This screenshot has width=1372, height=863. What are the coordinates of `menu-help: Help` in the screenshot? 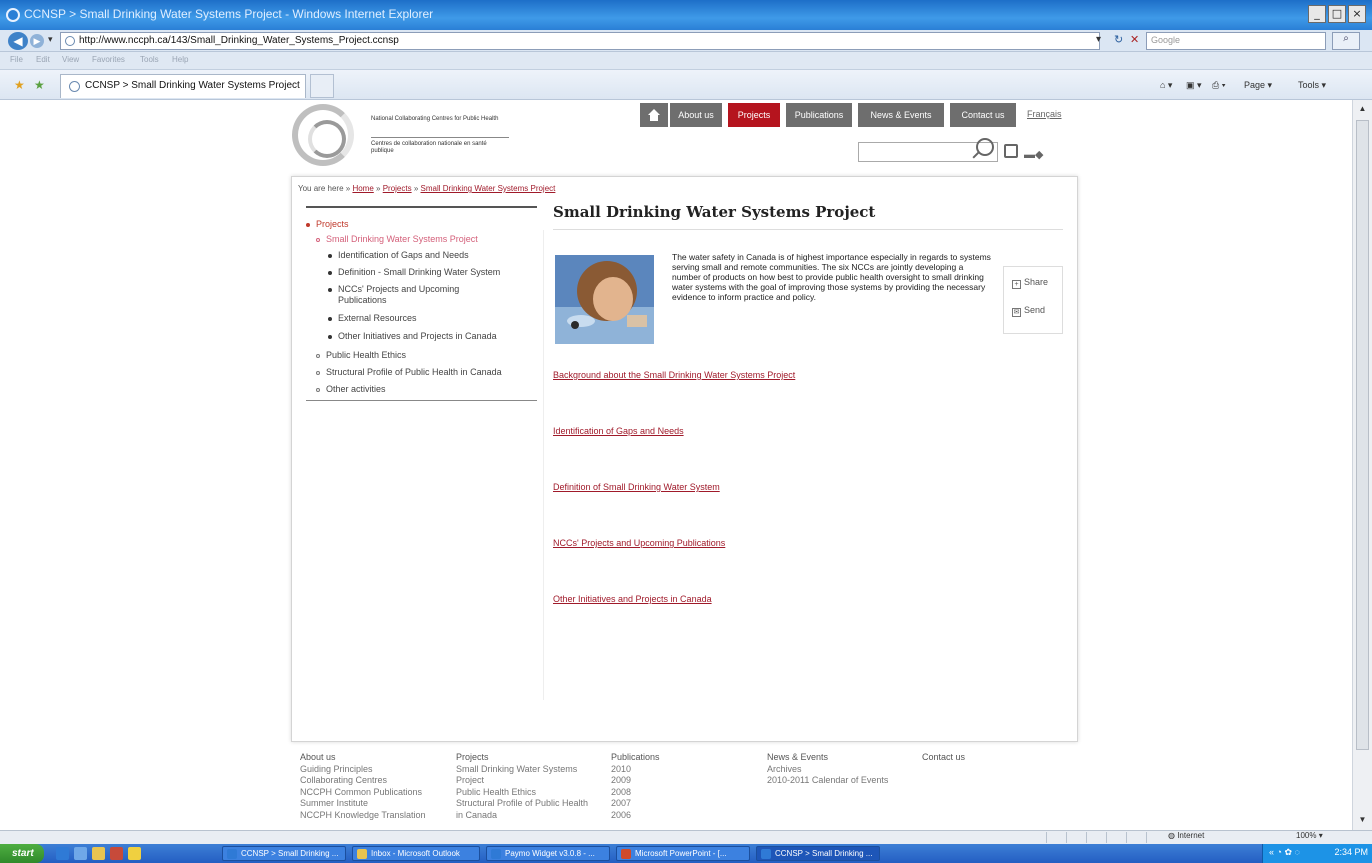 It's located at (180, 59).